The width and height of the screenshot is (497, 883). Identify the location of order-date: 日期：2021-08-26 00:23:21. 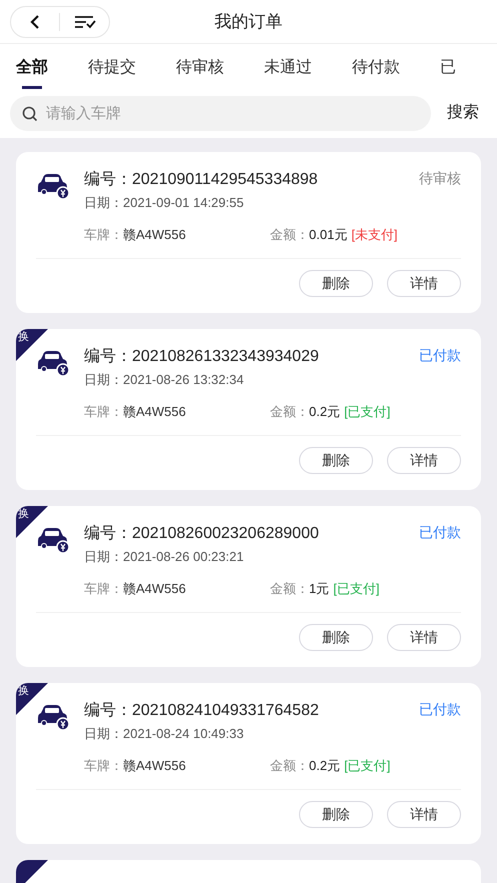
(164, 557).